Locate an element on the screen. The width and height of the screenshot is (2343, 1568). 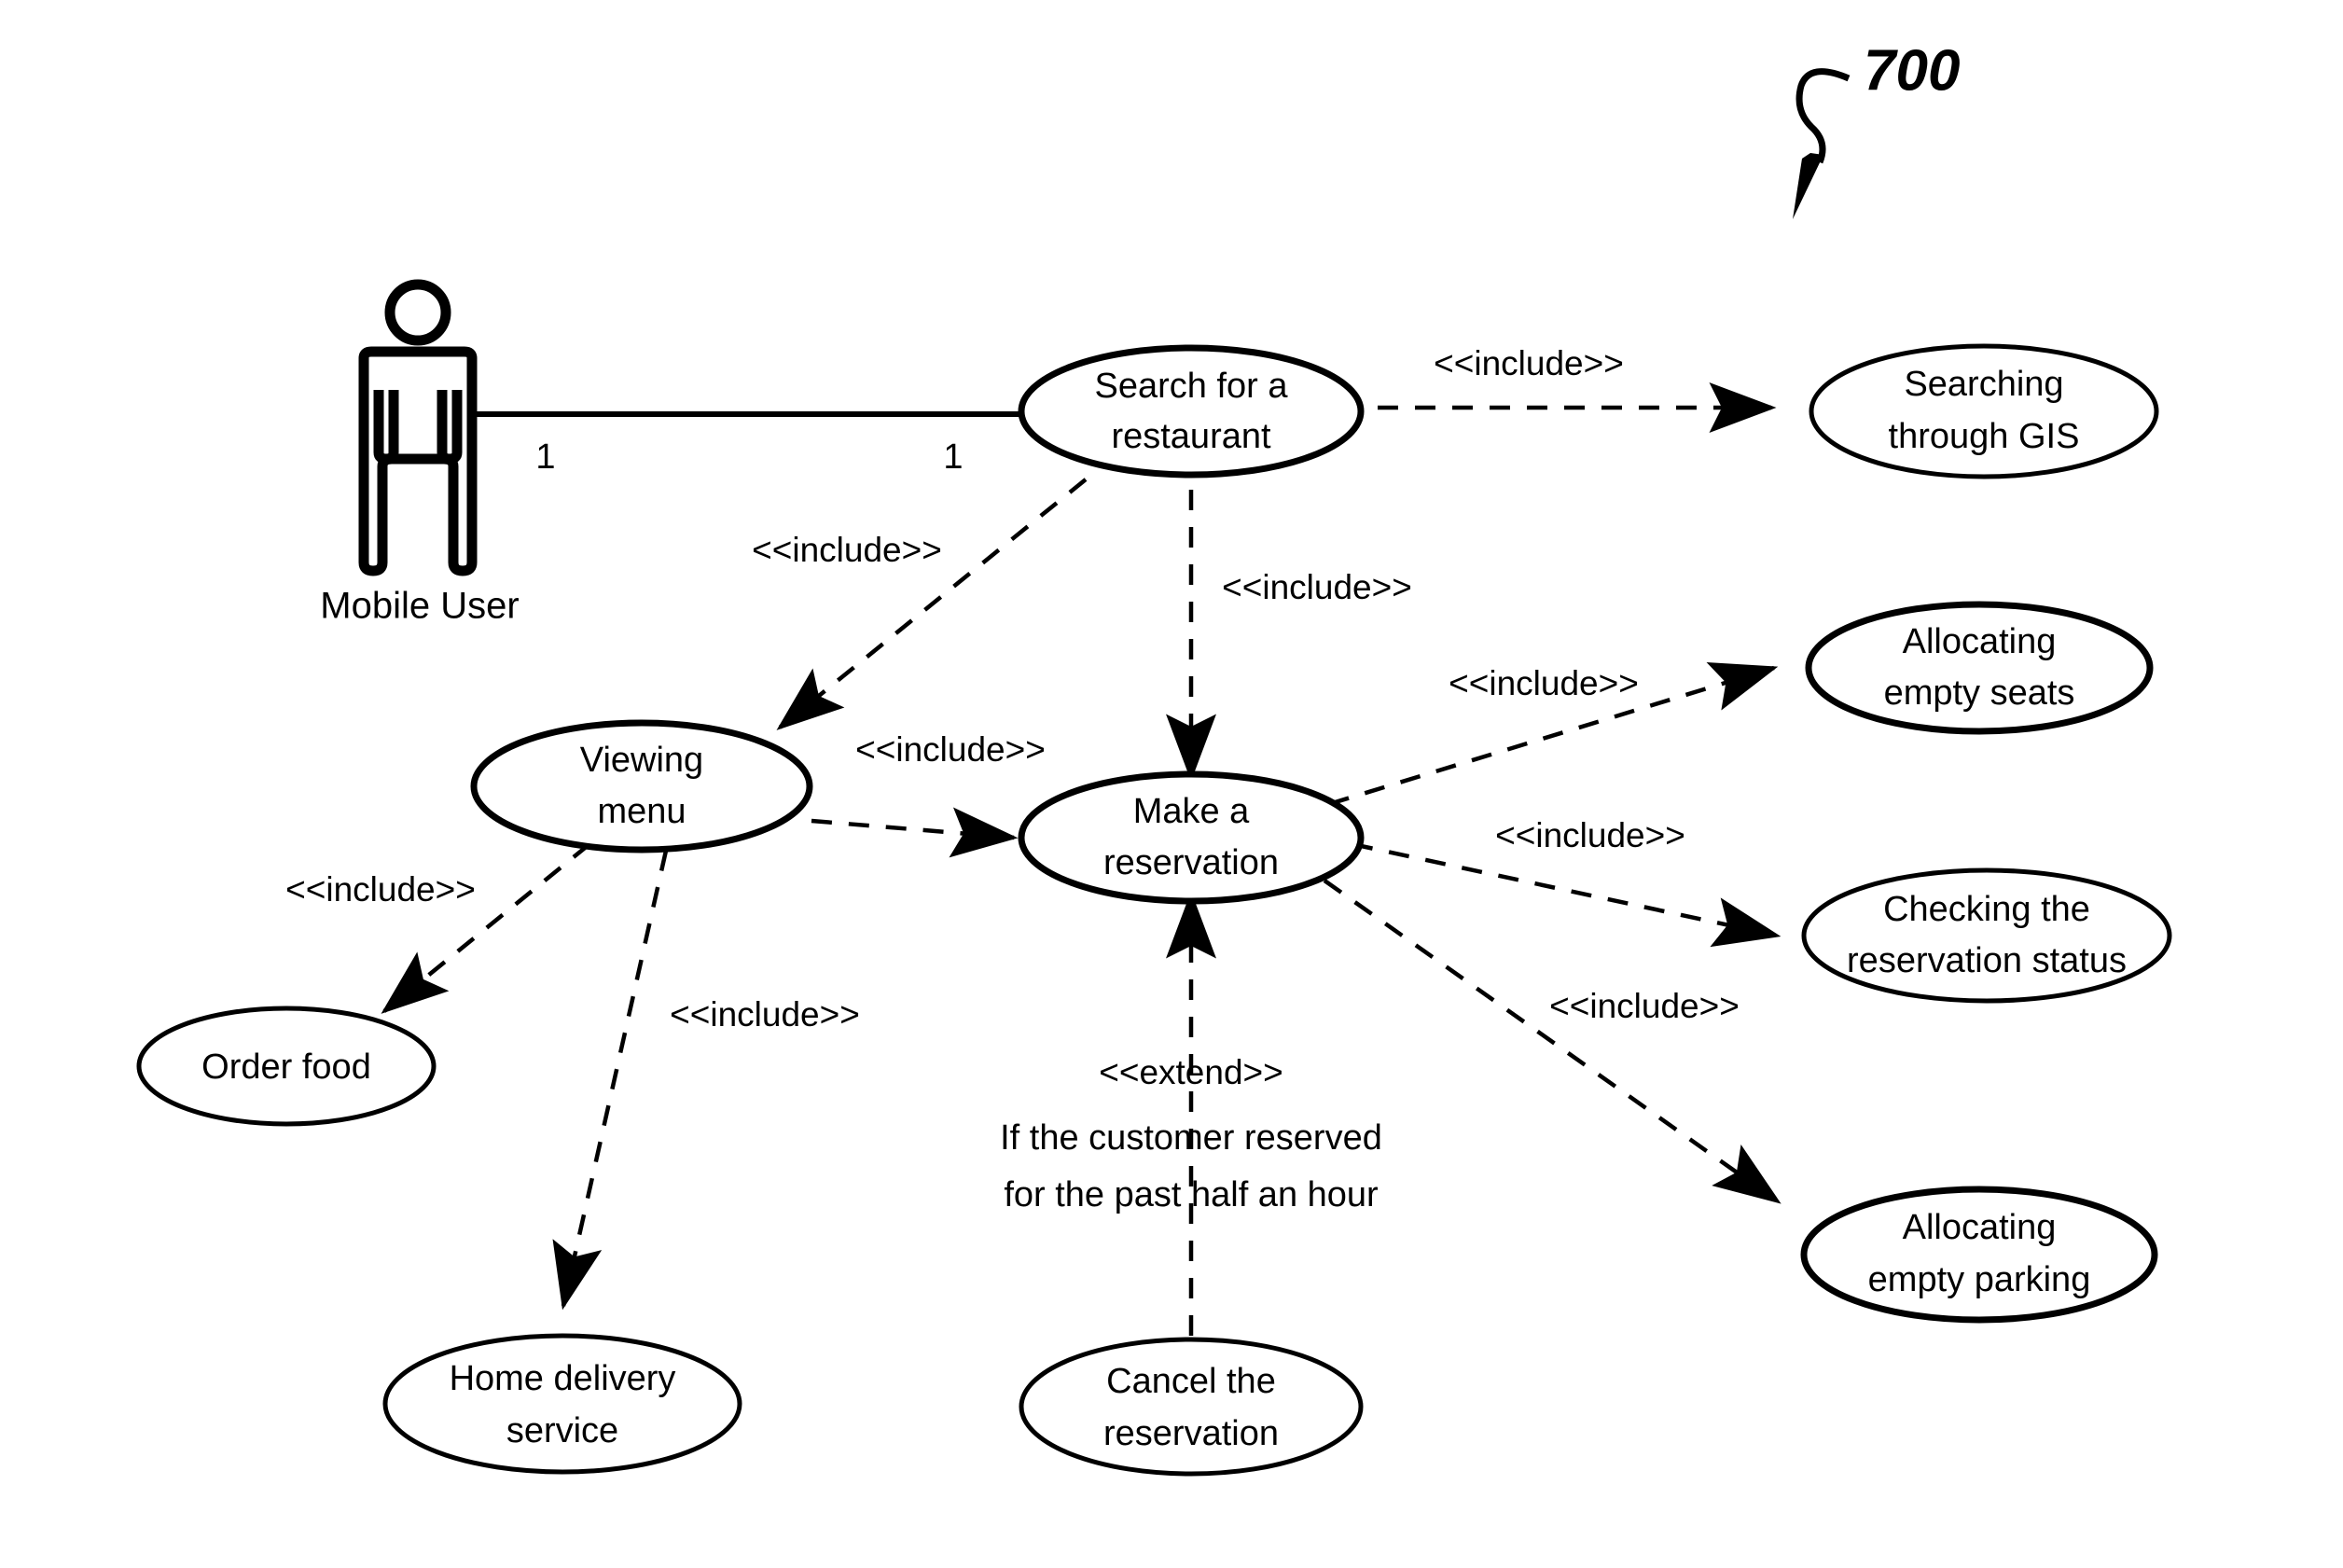
usecase-order-food: Order food is located at coordinates (286, 1066).